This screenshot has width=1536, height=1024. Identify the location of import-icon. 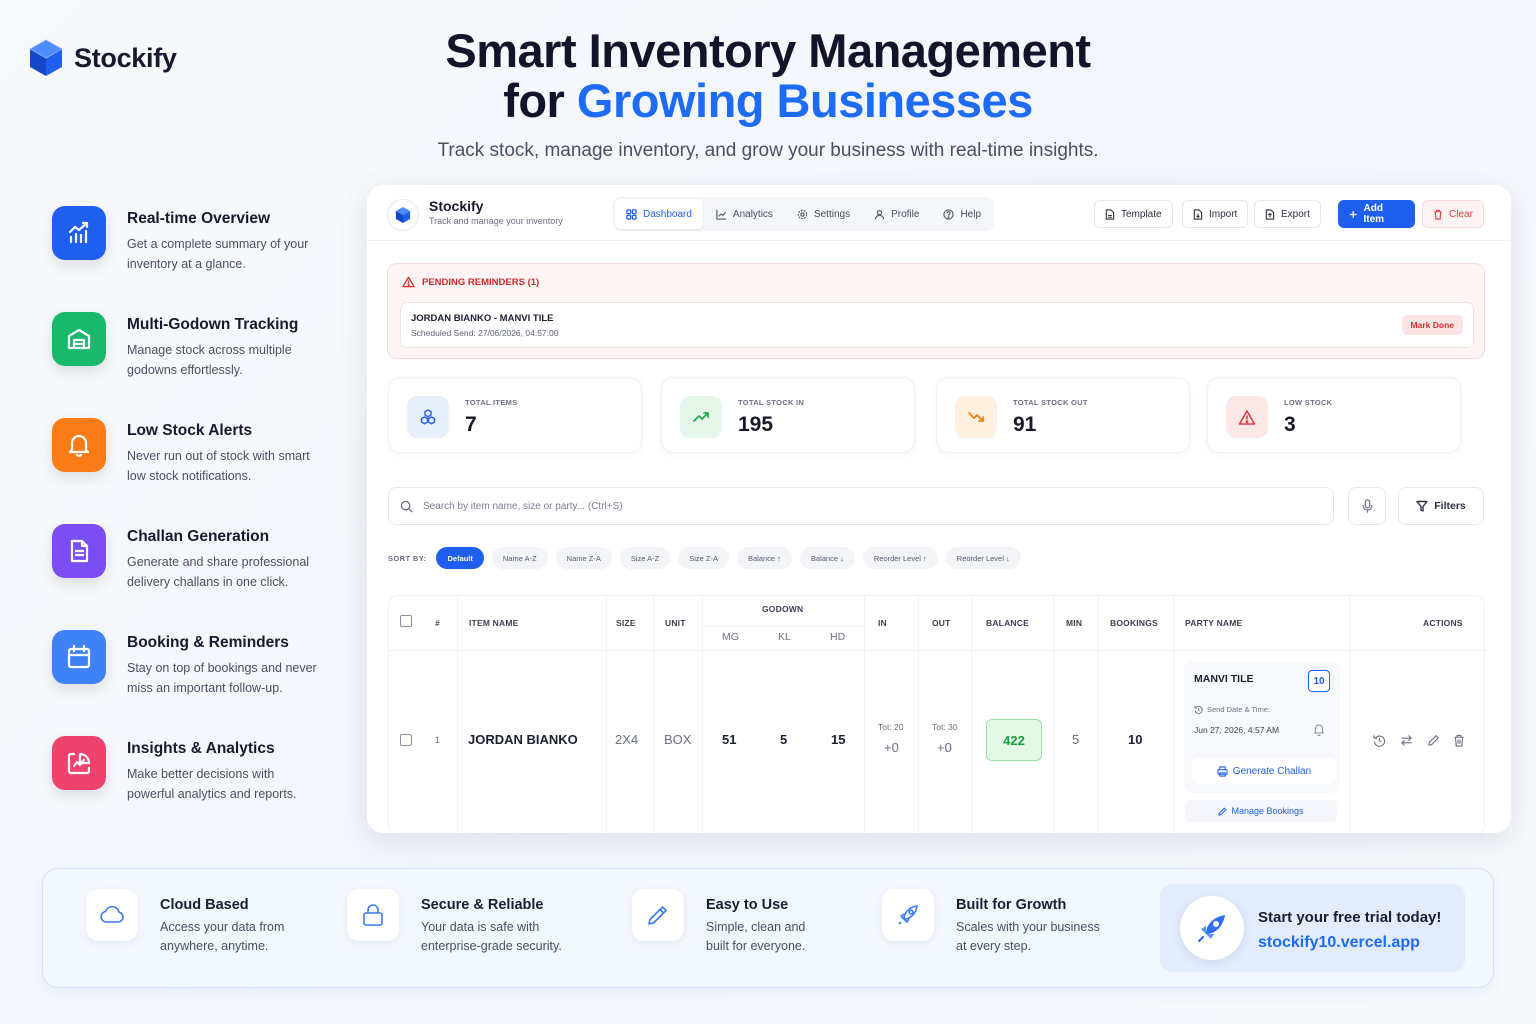
(1198, 214).